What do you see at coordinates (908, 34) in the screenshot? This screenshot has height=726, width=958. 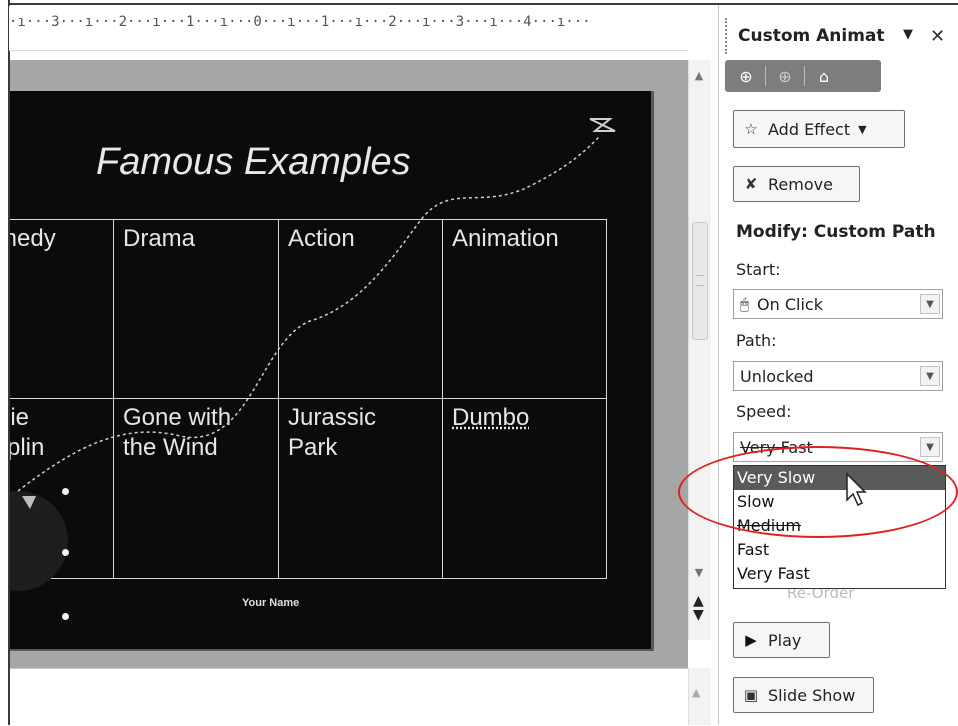 I see `pane-menu-dropdown-icon: ▼` at bounding box center [908, 34].